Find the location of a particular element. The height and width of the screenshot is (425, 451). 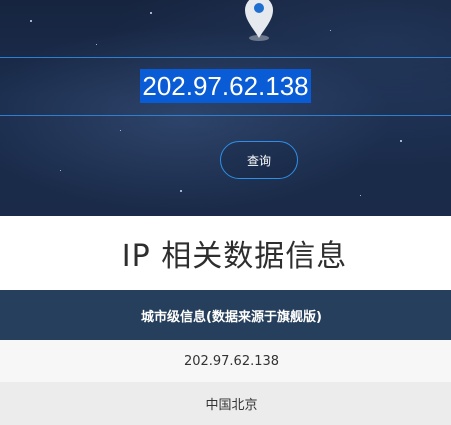

table-row: 中国北京 is located at coordinates (225, 403).